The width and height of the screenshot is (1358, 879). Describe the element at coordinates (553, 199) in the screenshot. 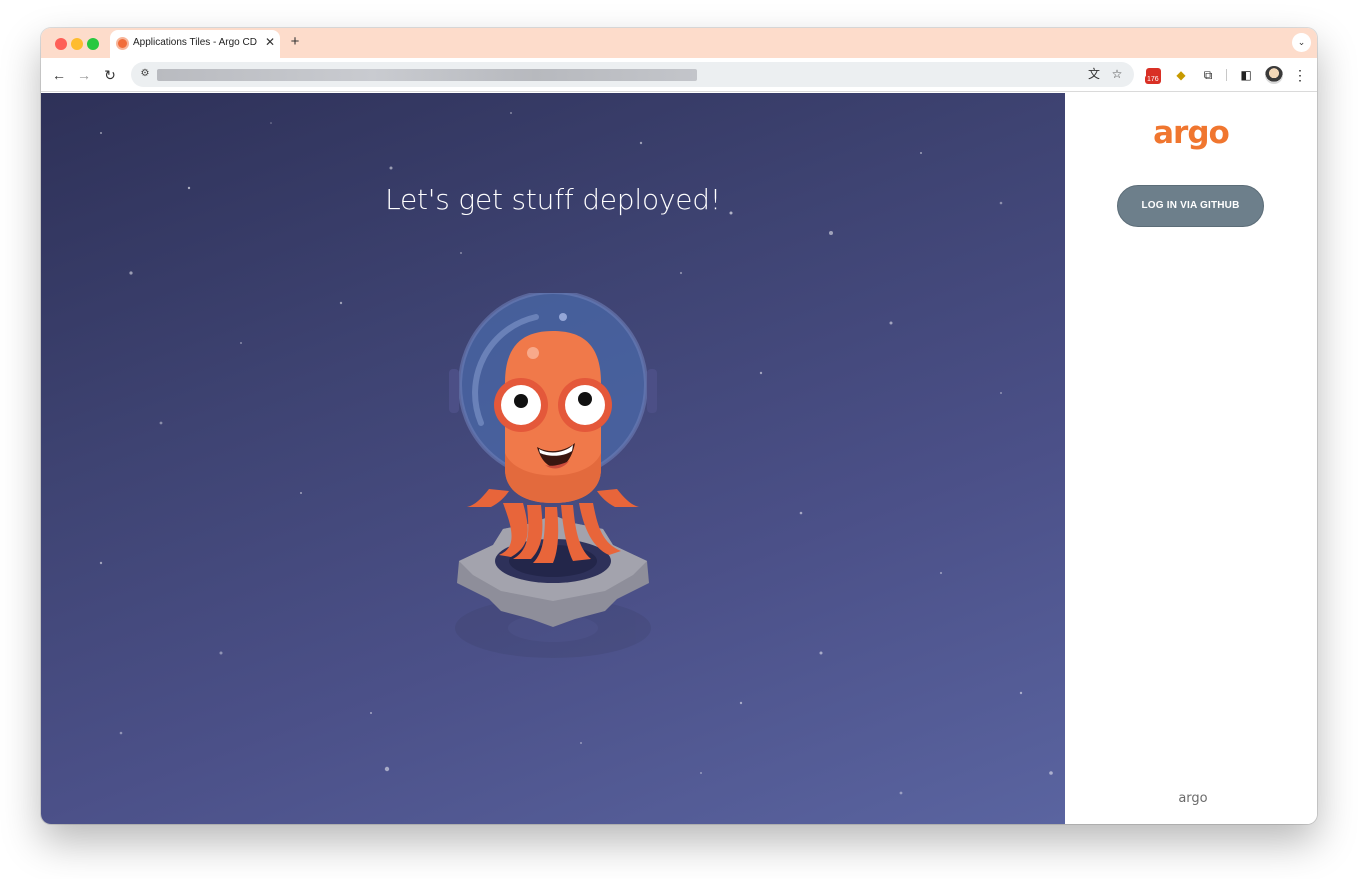

I see `hero-heading: Let's get stuff deployed!` at that location.